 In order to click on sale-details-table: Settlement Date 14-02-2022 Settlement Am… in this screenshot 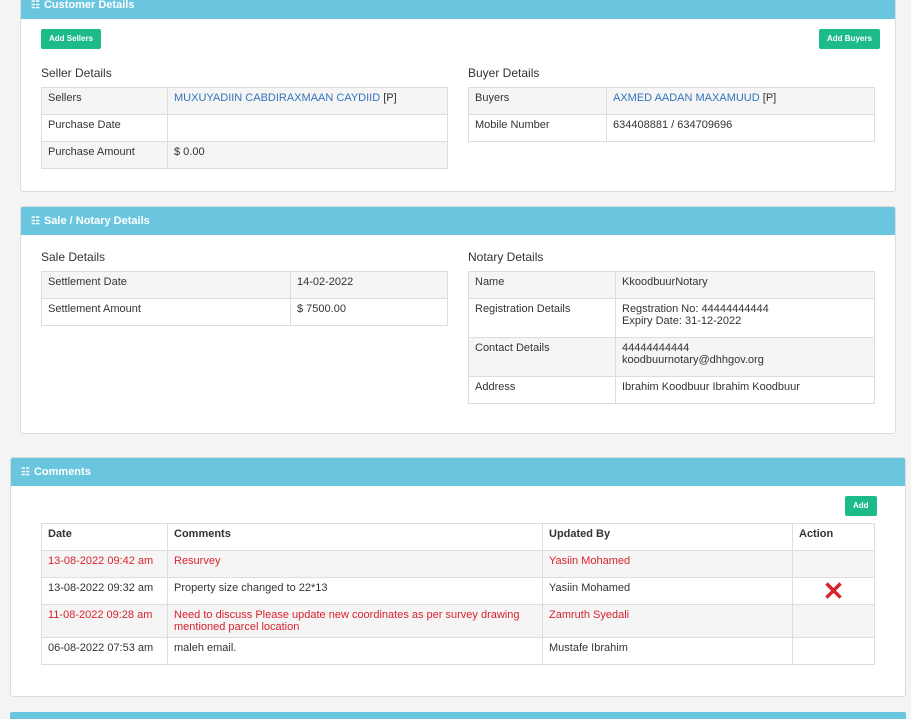, I will do `click(244, 298)`.